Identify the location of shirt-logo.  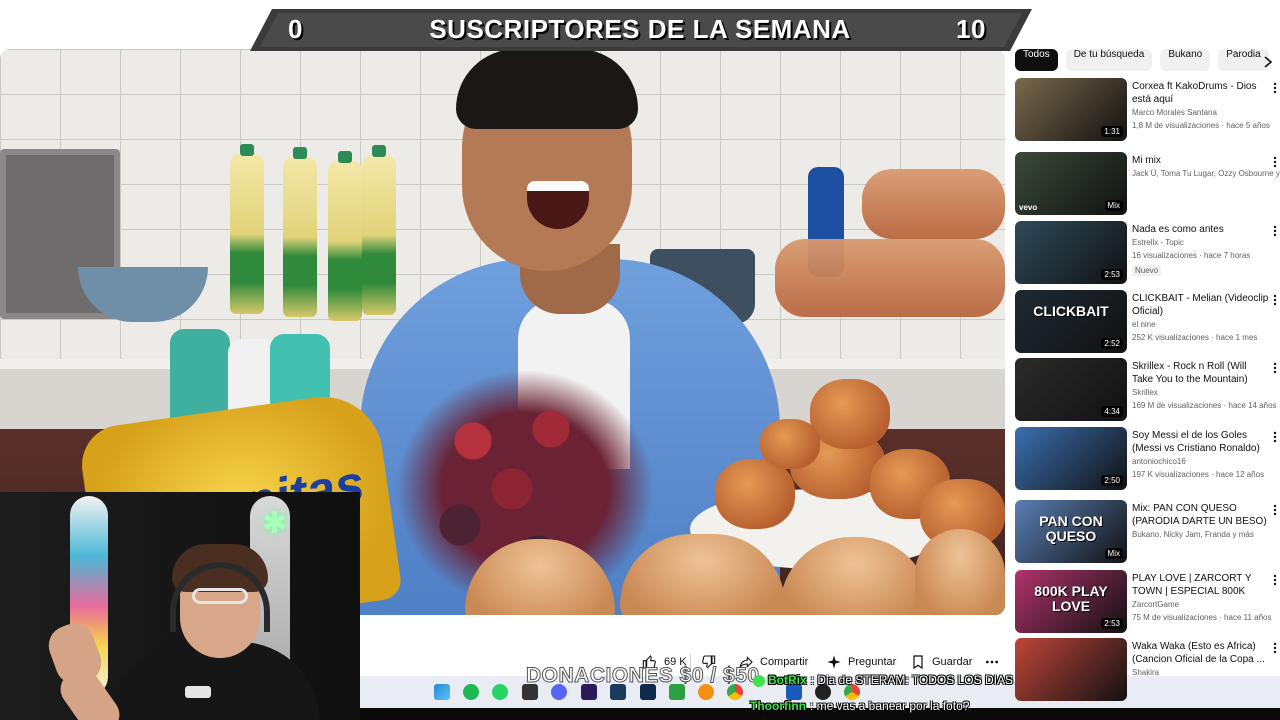
(198, 692).